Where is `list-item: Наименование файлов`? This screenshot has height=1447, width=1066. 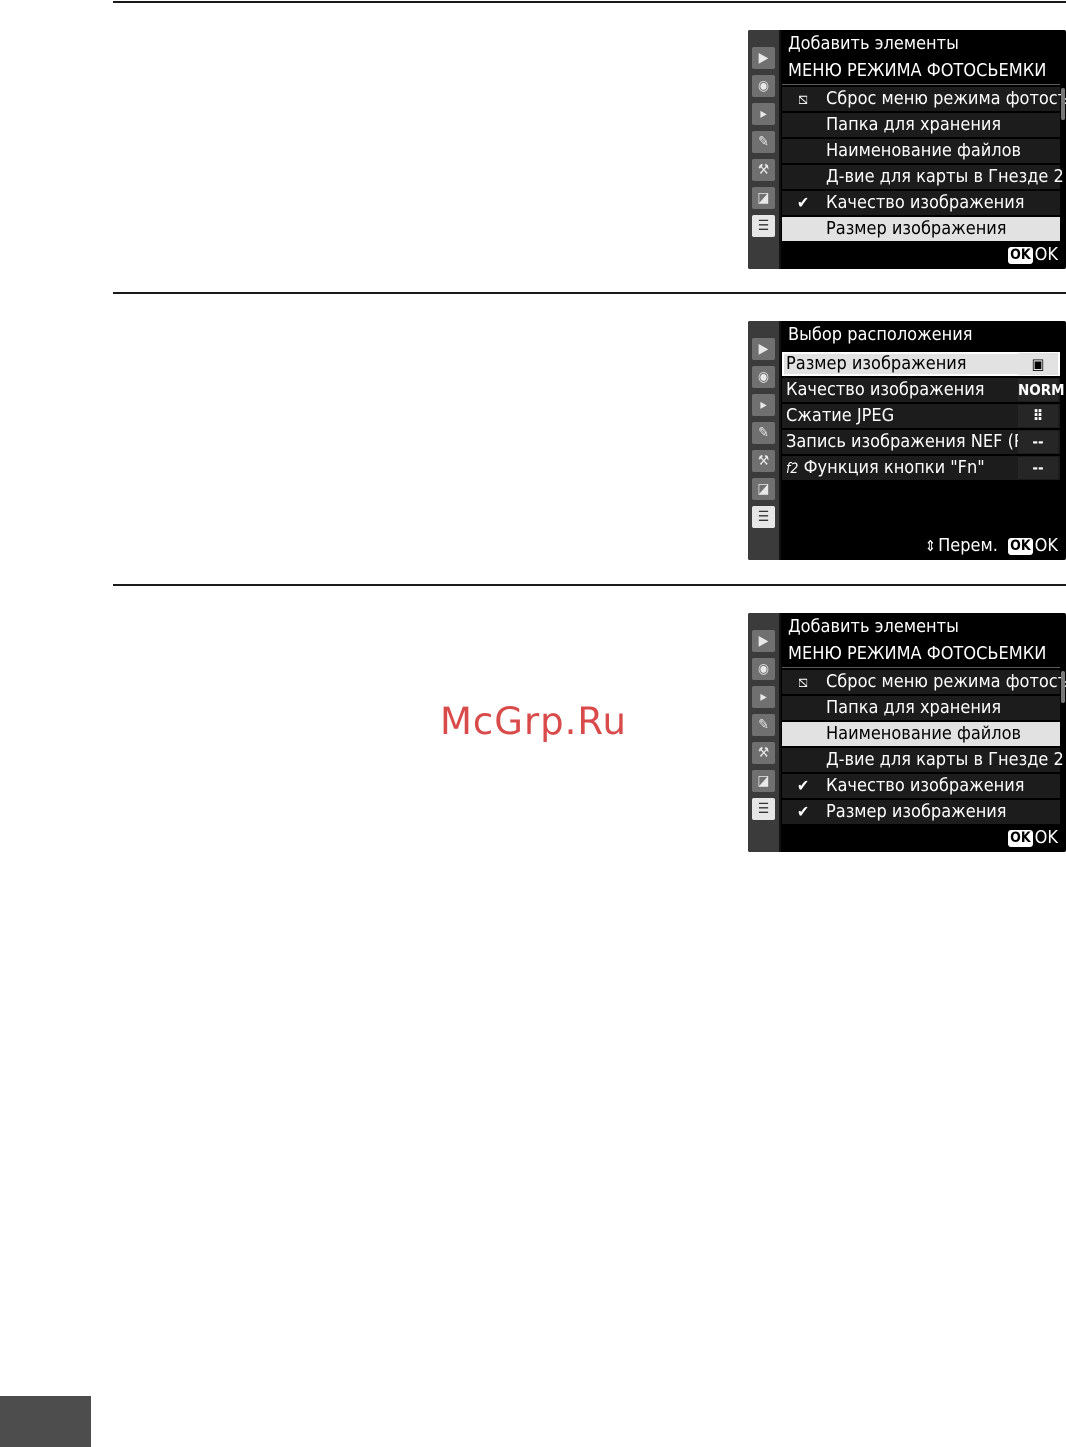
list-item: Наименование файлов is located at coordinates (921, 151).